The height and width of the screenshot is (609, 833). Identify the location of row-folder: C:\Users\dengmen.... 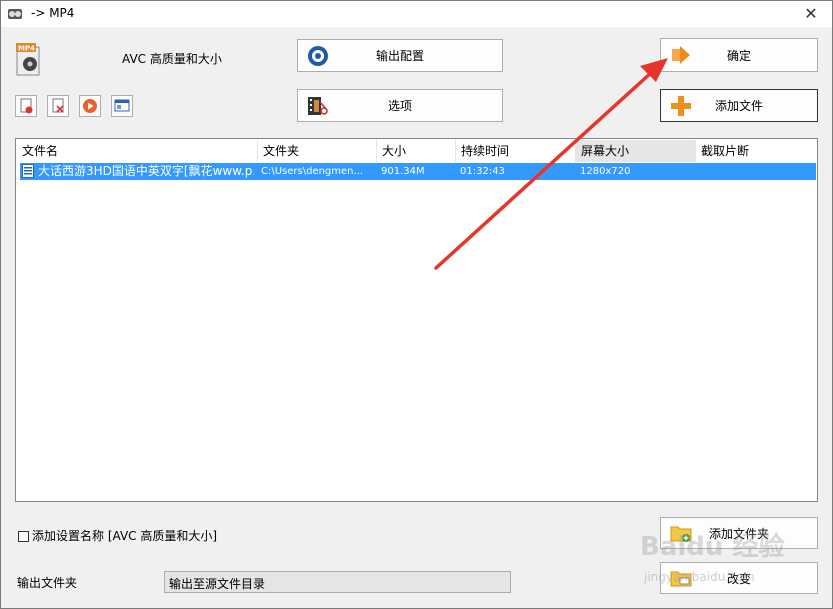
(312, 171).